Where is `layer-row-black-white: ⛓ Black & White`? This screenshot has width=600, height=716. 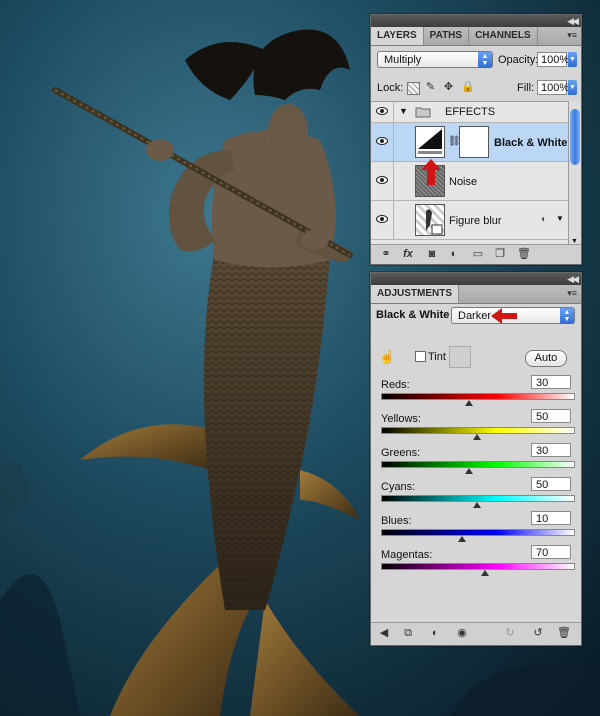
layer-row-black-white: ⛓ Black & White is located at coordinates (469, 142).